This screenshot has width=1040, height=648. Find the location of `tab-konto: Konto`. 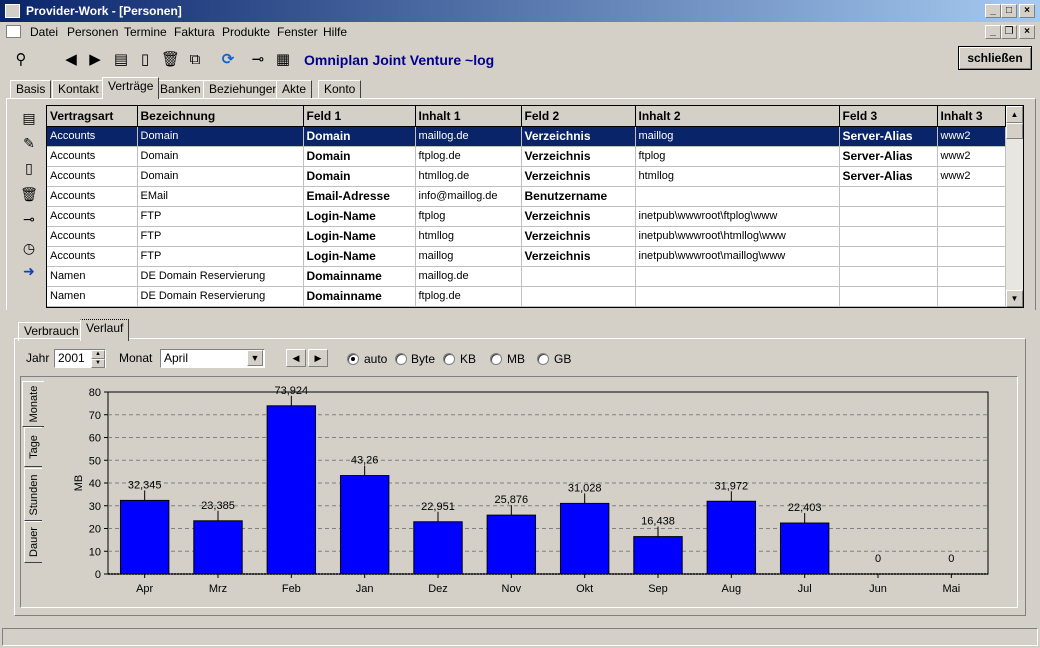

tab-konto: Konto is located at coordinates (340, 89).